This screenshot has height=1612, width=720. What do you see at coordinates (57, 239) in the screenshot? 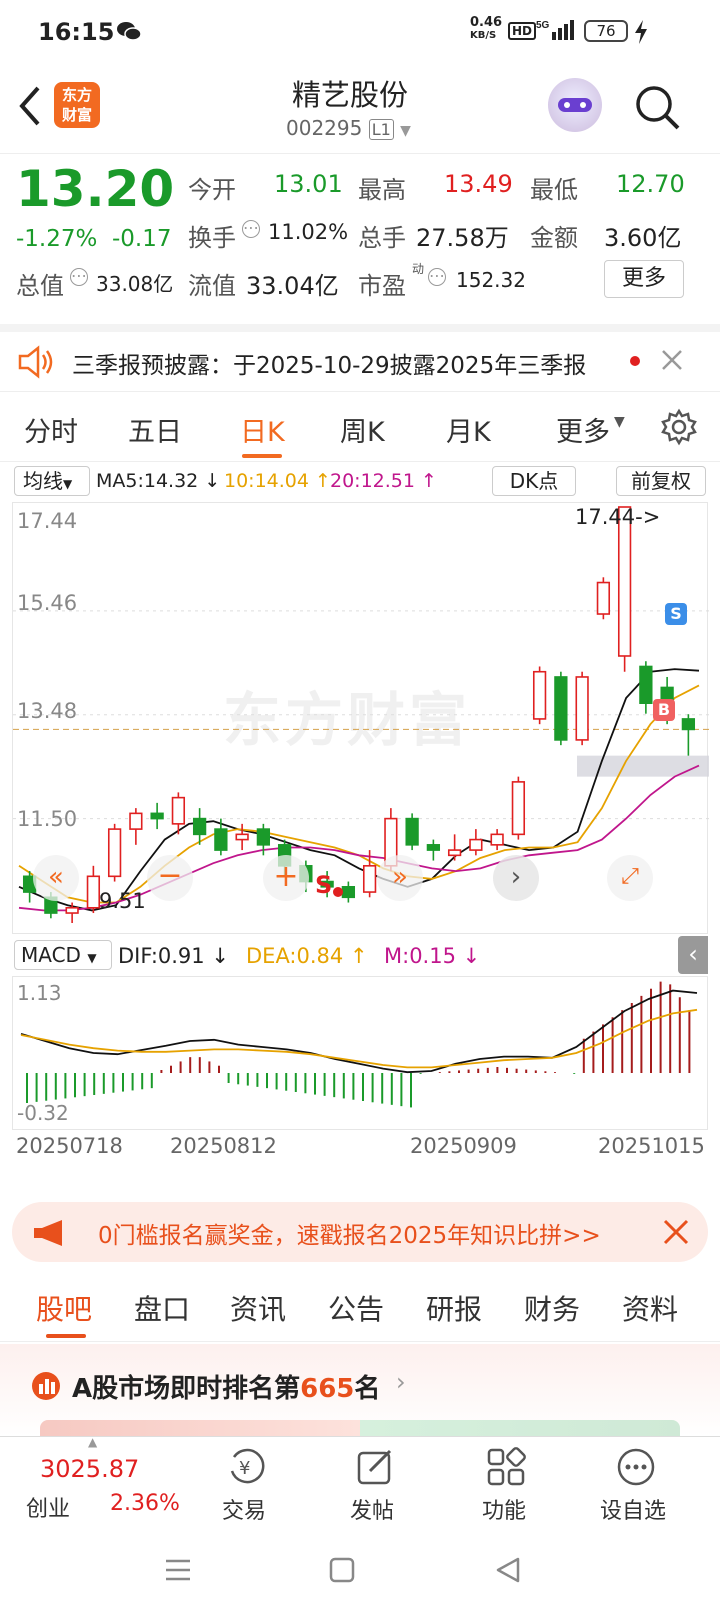
I see `change-percent: -1.27%` at bounding box center [57, 239].